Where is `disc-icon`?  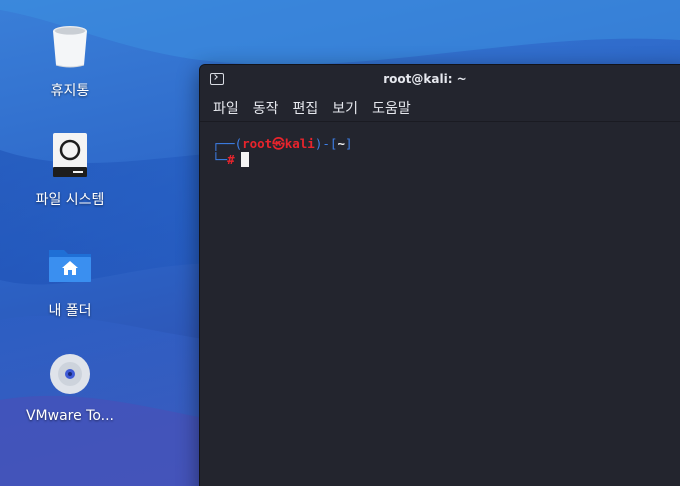 disc-icon is located at coordinates (70, 374).